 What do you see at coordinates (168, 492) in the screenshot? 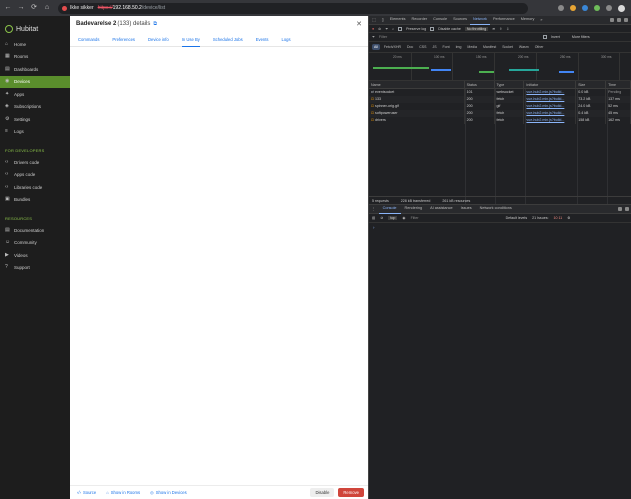
I see `footer-link-show-in-devices: ◎ Show in Devices` at bounding box center [168, 492].